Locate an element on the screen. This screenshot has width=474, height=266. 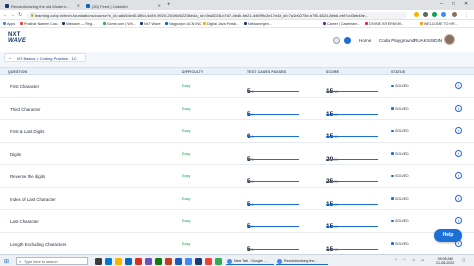
table-row: Third Character Easy 5/5 15/15 SOLVED › is located at coordinates (237, 108).